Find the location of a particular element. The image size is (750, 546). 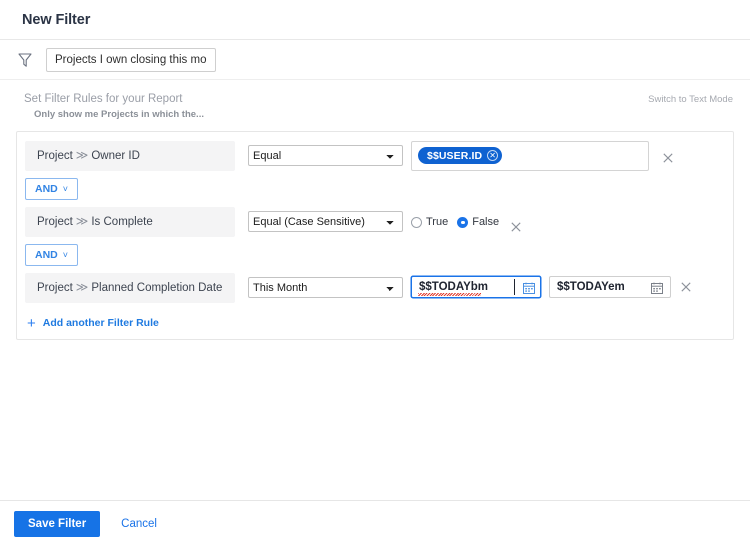

date-end-wrapper is located at coordinates (610, 287).